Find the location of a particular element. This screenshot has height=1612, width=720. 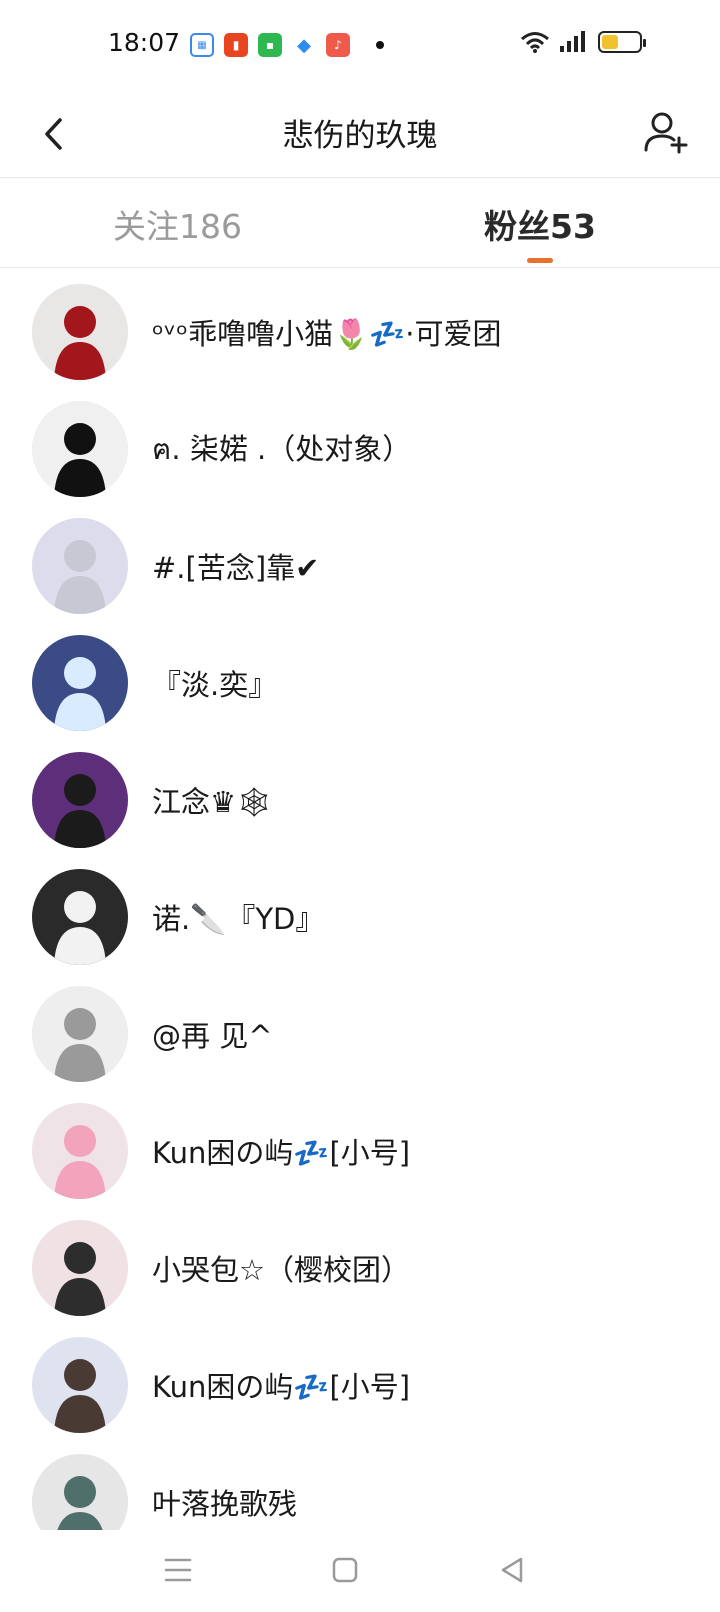

status-bar: 18:07 ▦ ▮ ▪ ◆ ♪ is located at coordinates (360, 45).